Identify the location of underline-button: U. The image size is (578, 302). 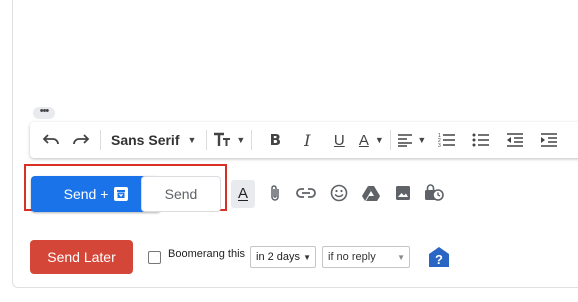
(339, 140).